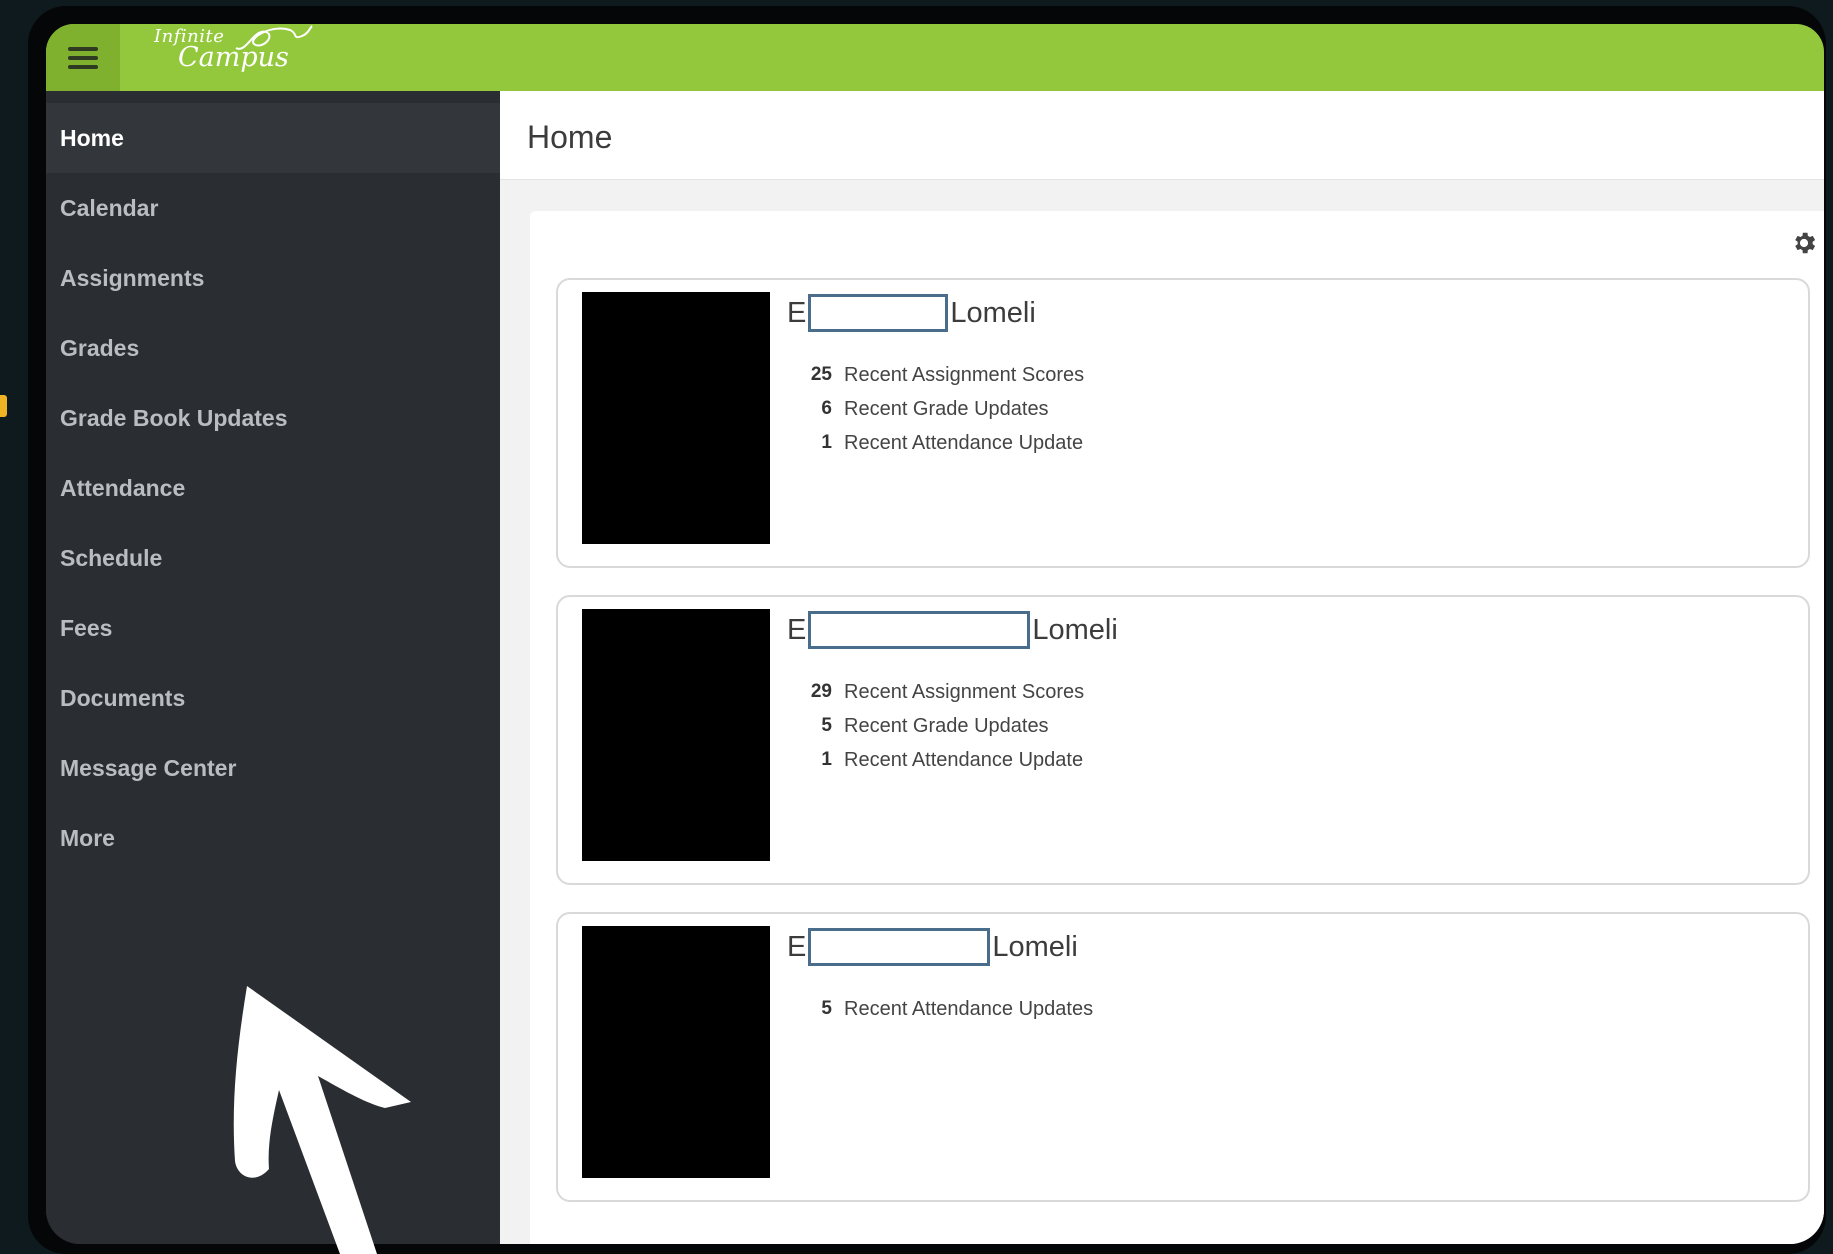 The height and width of the screenshot is (1254, 1833). Describe the element at coordinates (968, 1009) in the screenshot. I see `stat-label: Recent Attendance Updates` at that location.